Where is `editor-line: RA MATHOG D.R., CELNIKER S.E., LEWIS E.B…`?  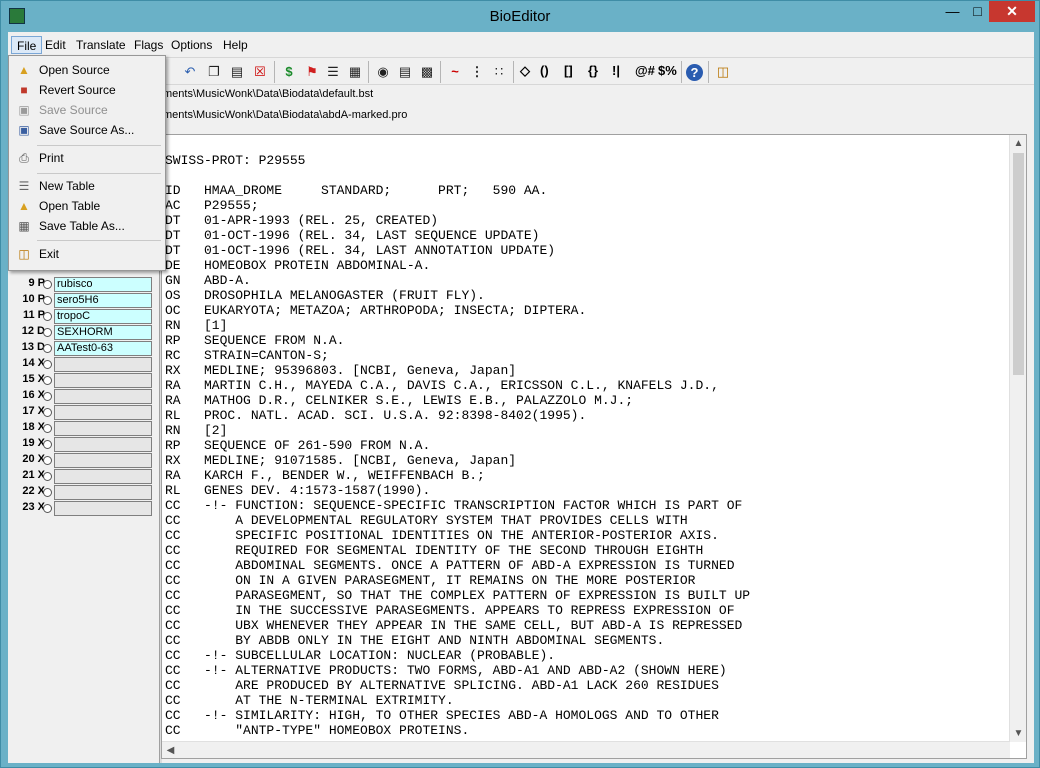
editor-line: RA MATHOG D.R., CELNIKER S.E., LEWIS E.B… is located at coordinates (457, 400).